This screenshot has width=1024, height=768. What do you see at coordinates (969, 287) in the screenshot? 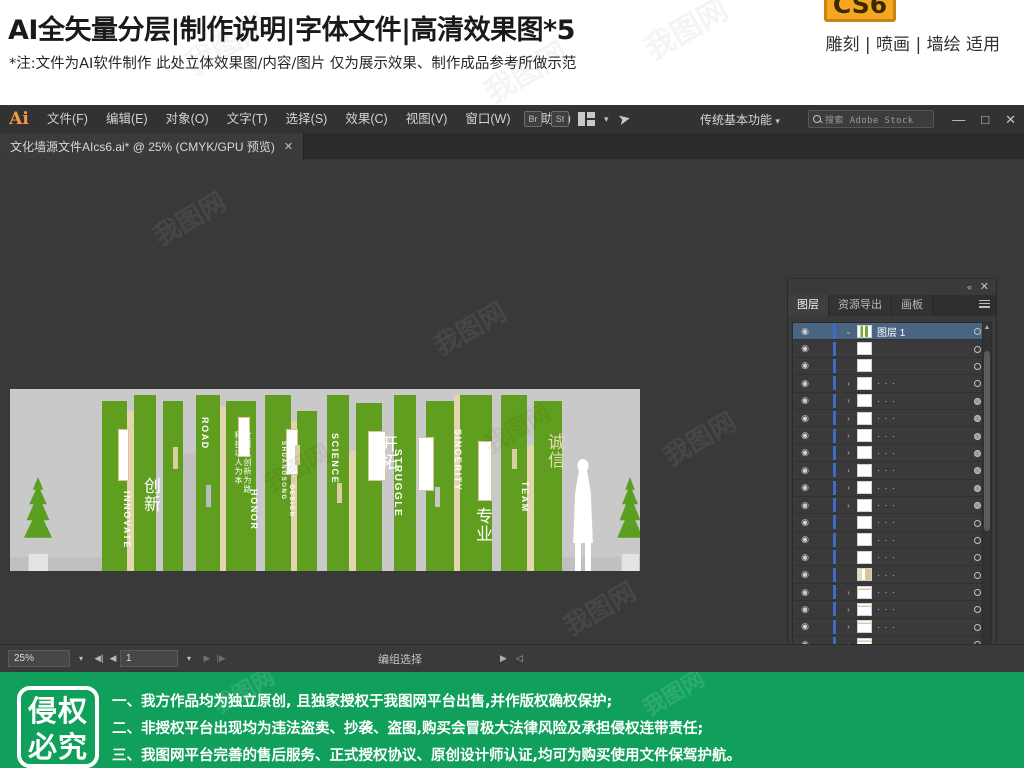
I see `collapse-icon: «` at bounding box center [969, 287].